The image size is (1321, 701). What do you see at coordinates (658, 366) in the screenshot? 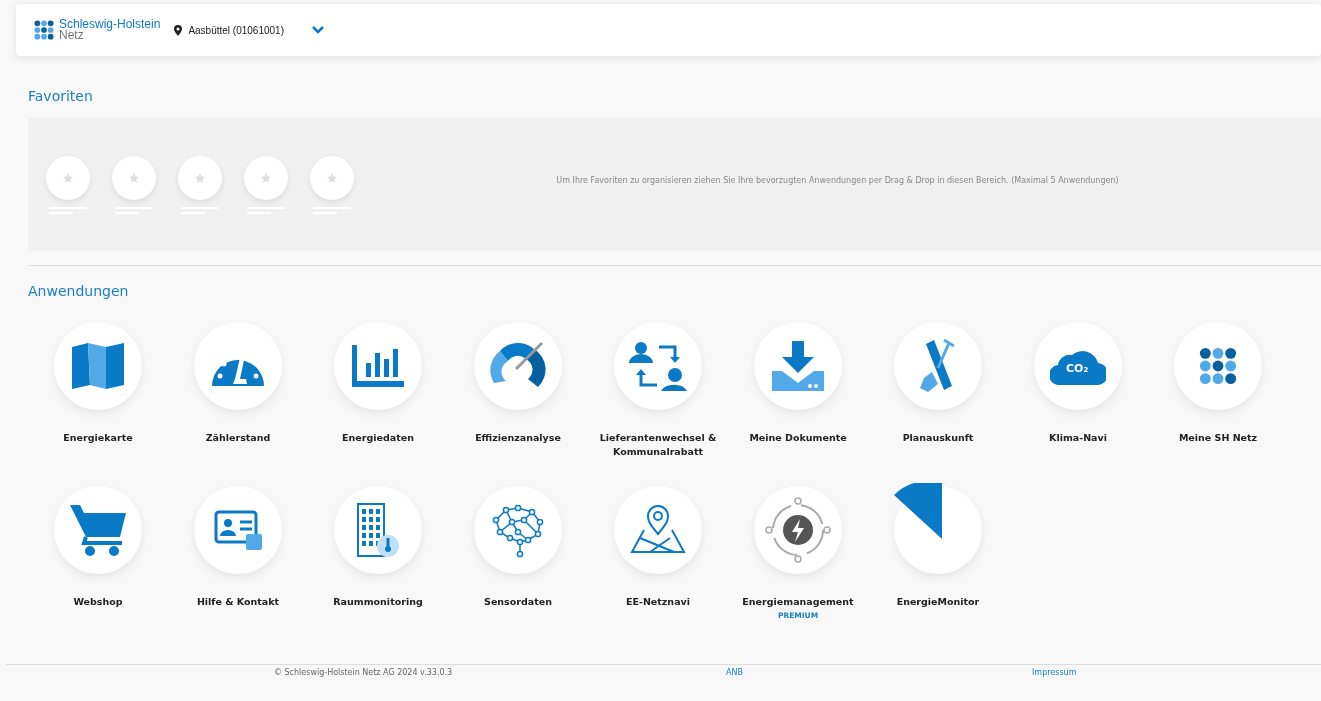
I see `users-swap-icon` at bounding box center [658, 366].